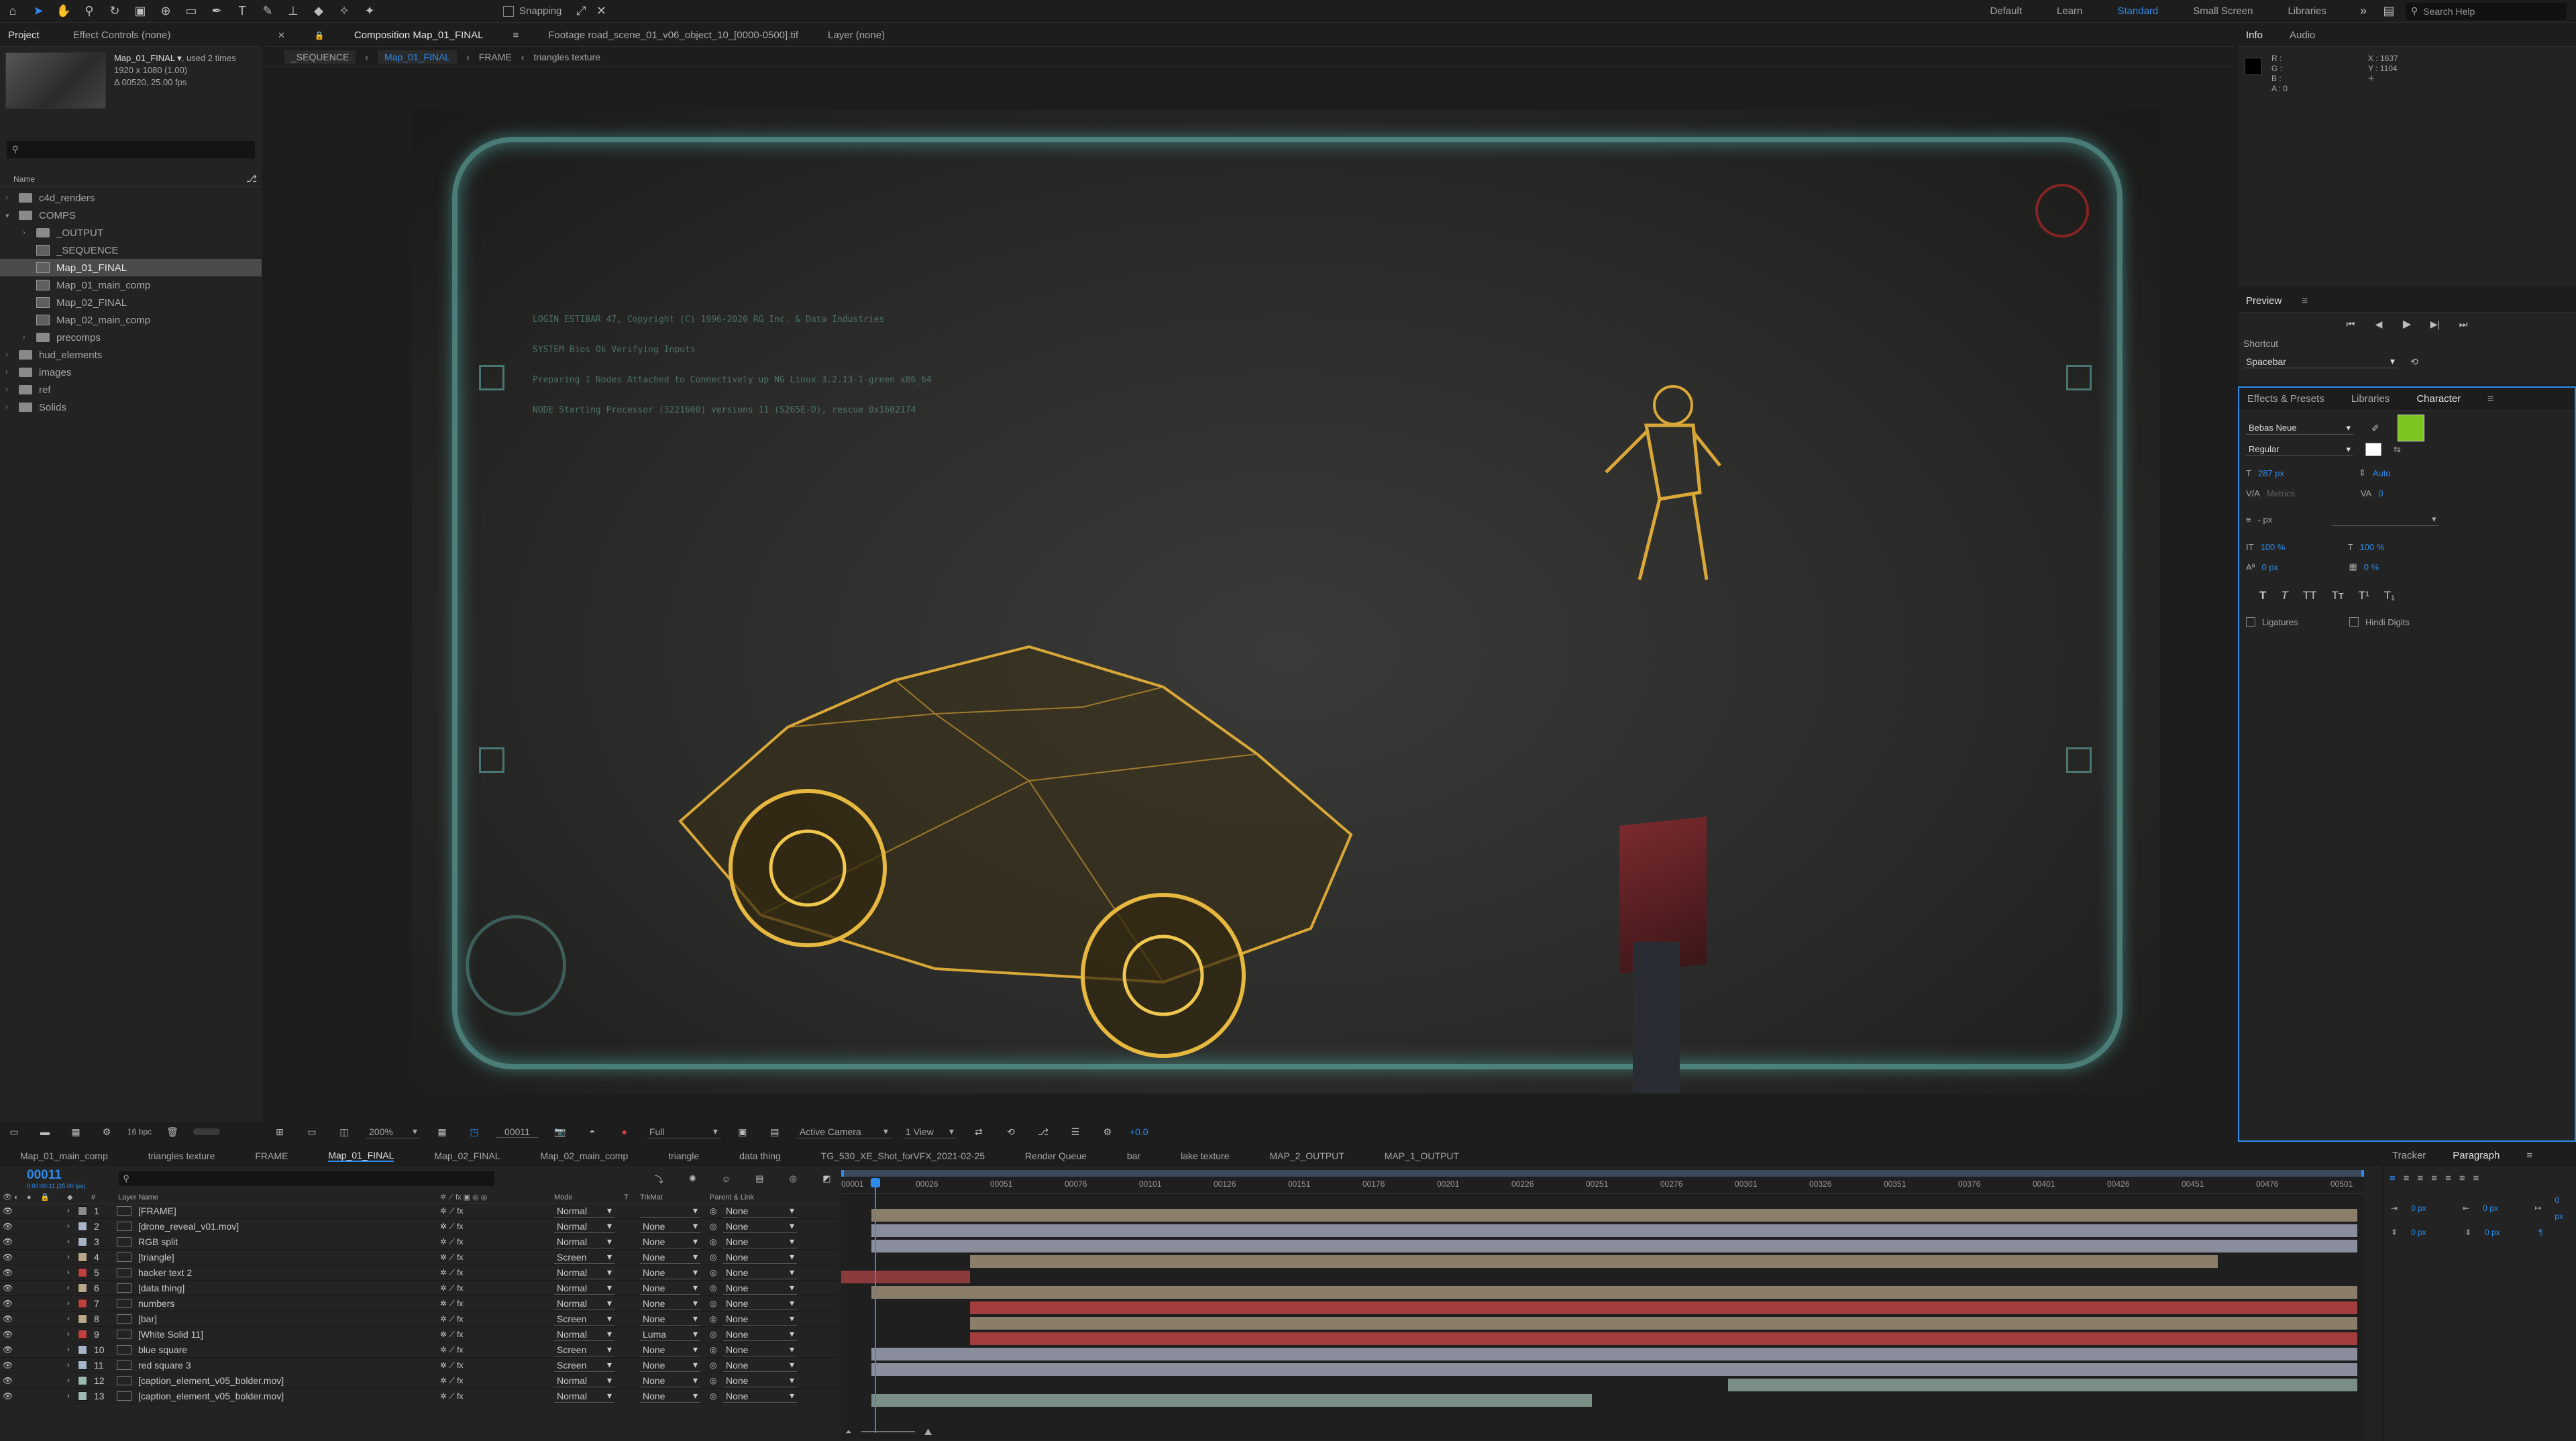 Image resolution: width=2576 pixels, height=1441 pixels. What do you see at coordinates (131, 320) in the screenshot?
I see `project-item: Map_02_main_comp` at bounding box center [131, 320].